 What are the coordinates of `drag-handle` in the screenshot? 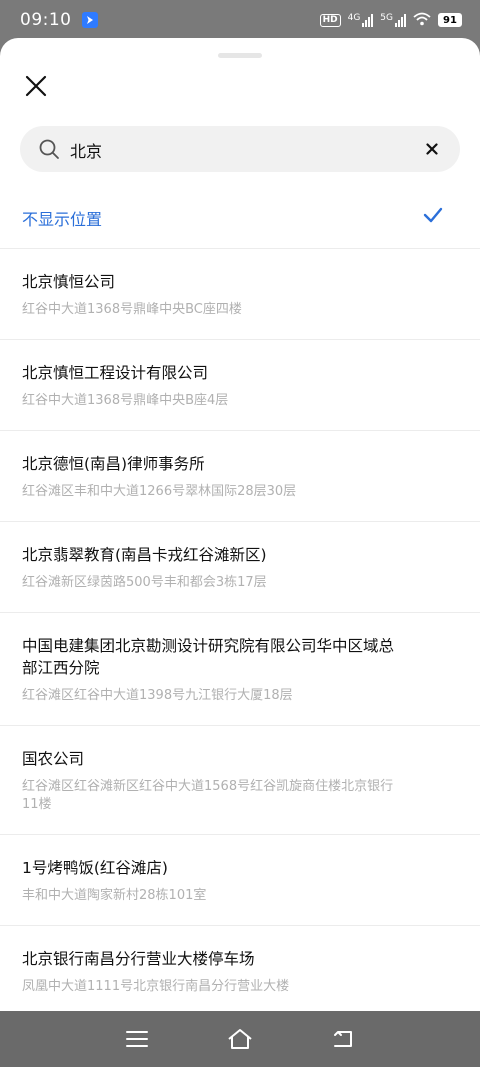 It's located at (240, 55).